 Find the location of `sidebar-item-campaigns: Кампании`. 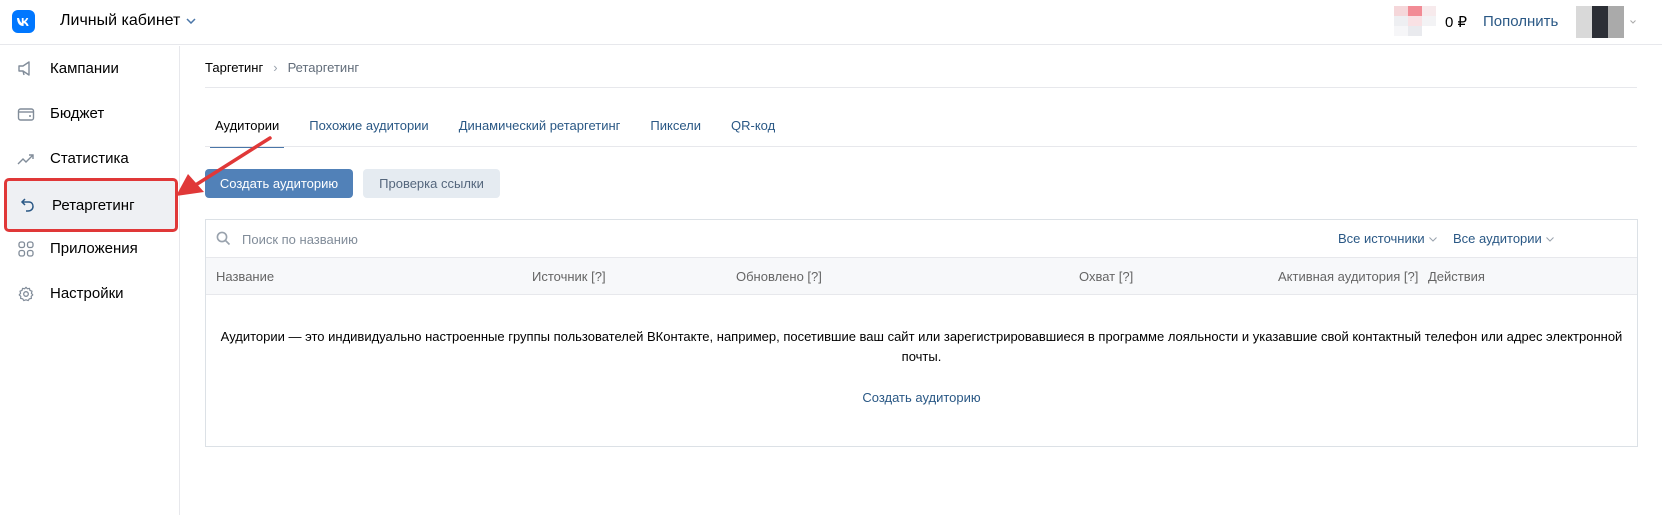

sidebar-item-campaigns: Кампании is located at coordinates (91, 68).